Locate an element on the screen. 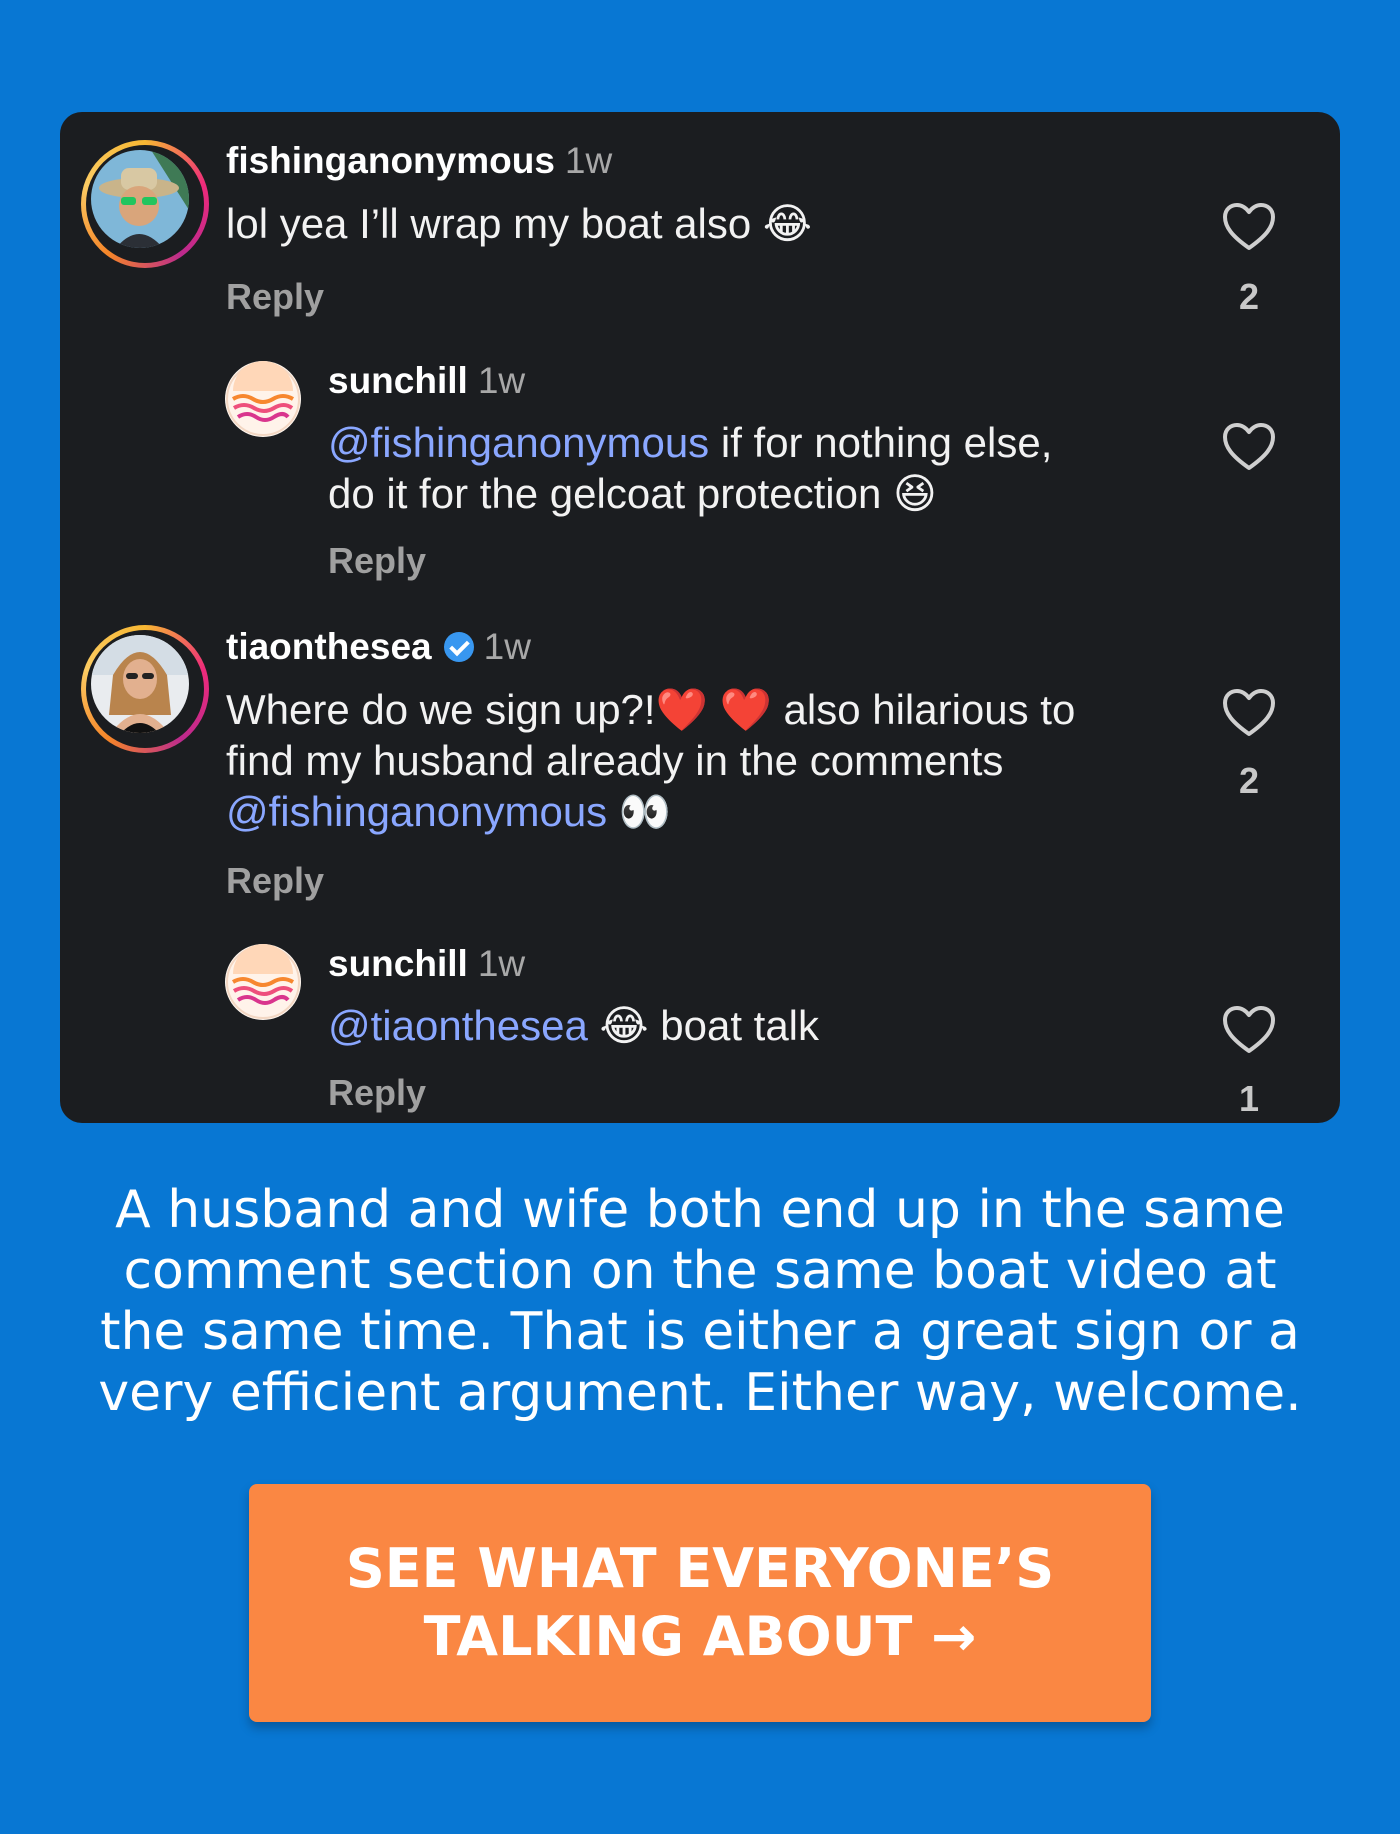 The width and height of the screenshot is (1400, 1834). username: tiaonthesea is located at coordinates (329, 646).